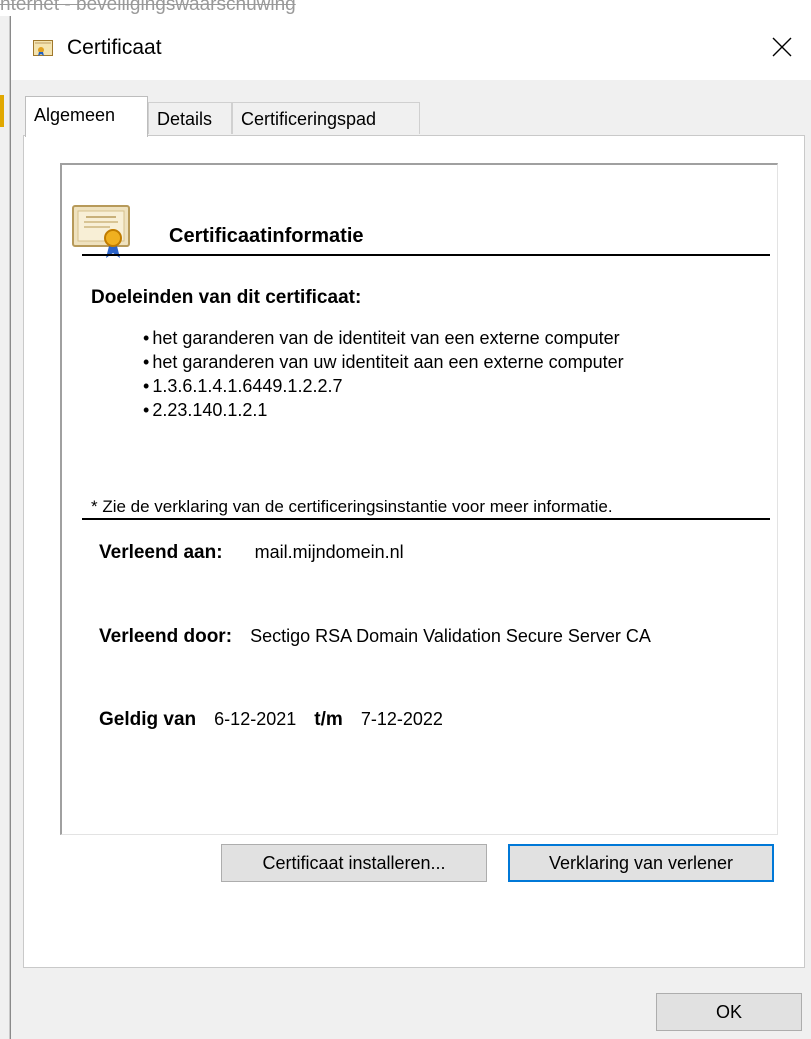 The image size is (811, 1039). What do you see at coordinates (426, 255) in the screenshot?
I see `divider-top` at bounding box center [426, 255].